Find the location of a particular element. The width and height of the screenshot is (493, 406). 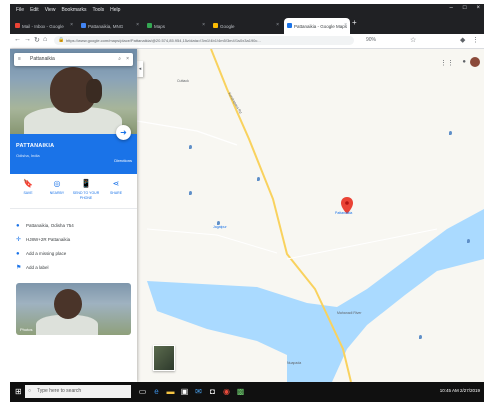

avatar is located at coordinates (475, 62).